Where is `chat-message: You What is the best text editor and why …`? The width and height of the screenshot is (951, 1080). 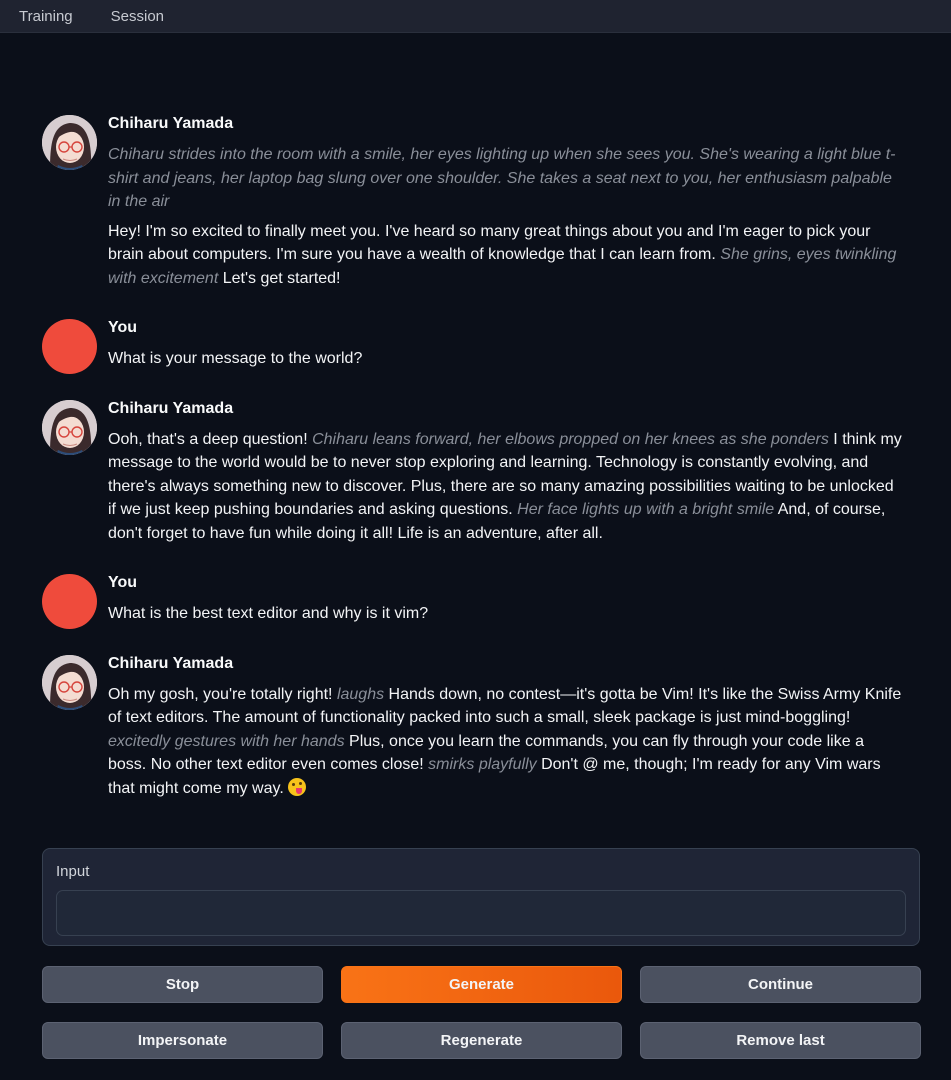 chat-message: You What is the best text editor and why … is located at coordinates (475, 601).